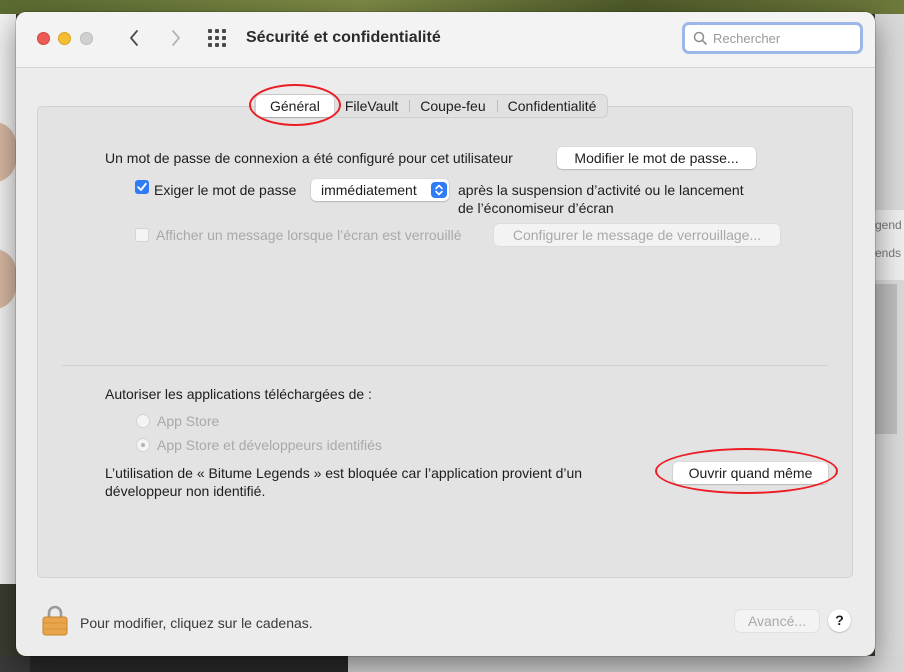 The height and width of the screenshot is (672, 904). What do you see at coordinates (626, 664) in the screenshot?
I see `background-bottom-right` at bounding box center [626, 664].